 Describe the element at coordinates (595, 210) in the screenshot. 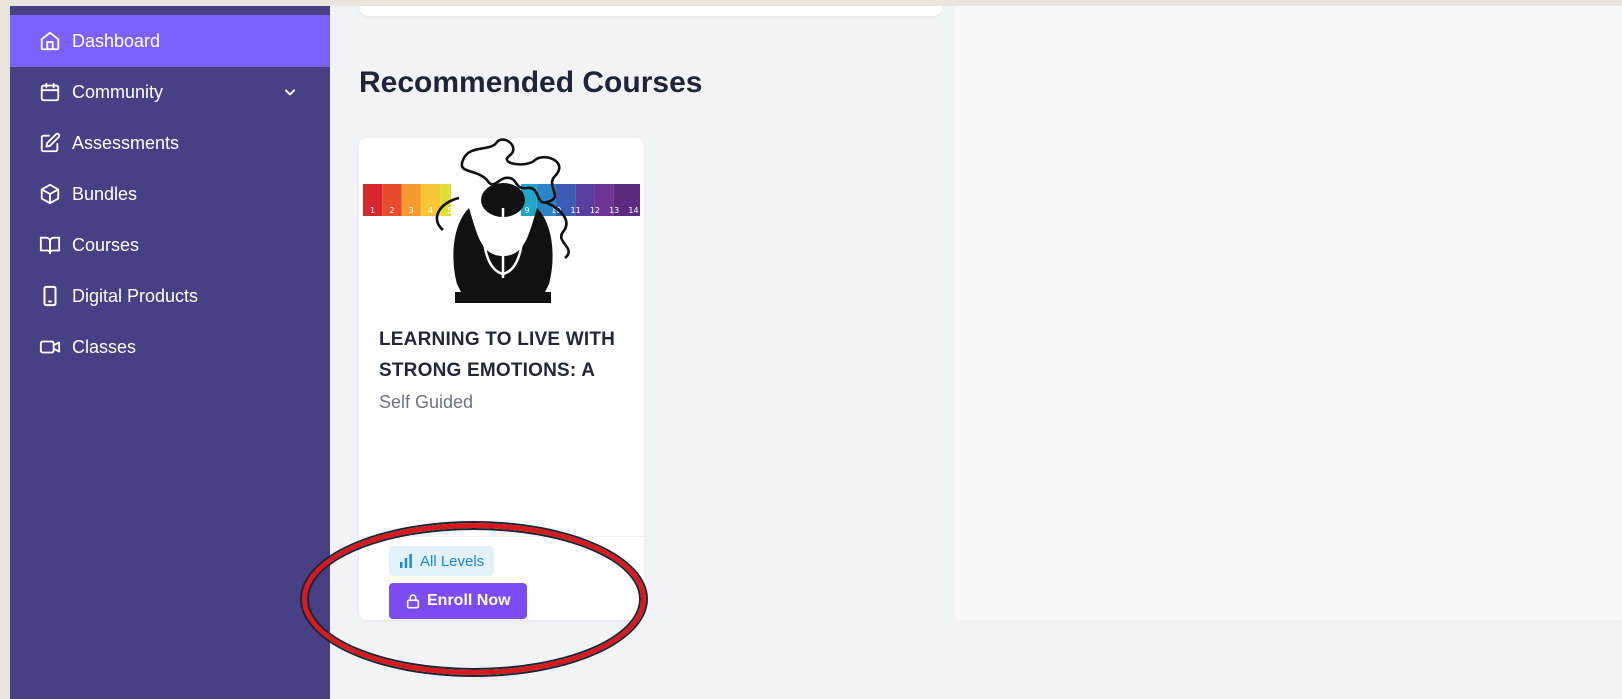

I see `scale-number: 12` at that location.